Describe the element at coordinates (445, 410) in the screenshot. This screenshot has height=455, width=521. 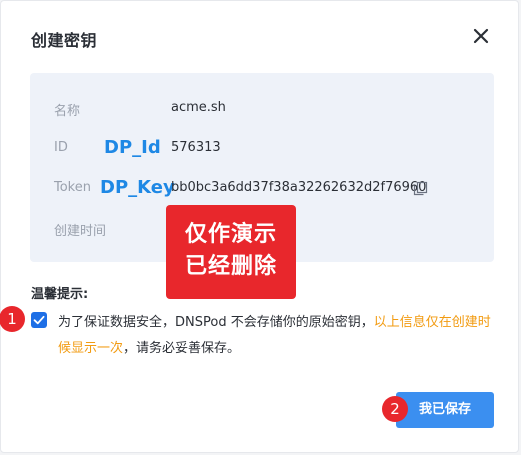
I see `confirm-saved-button: 我已保存` at that location.